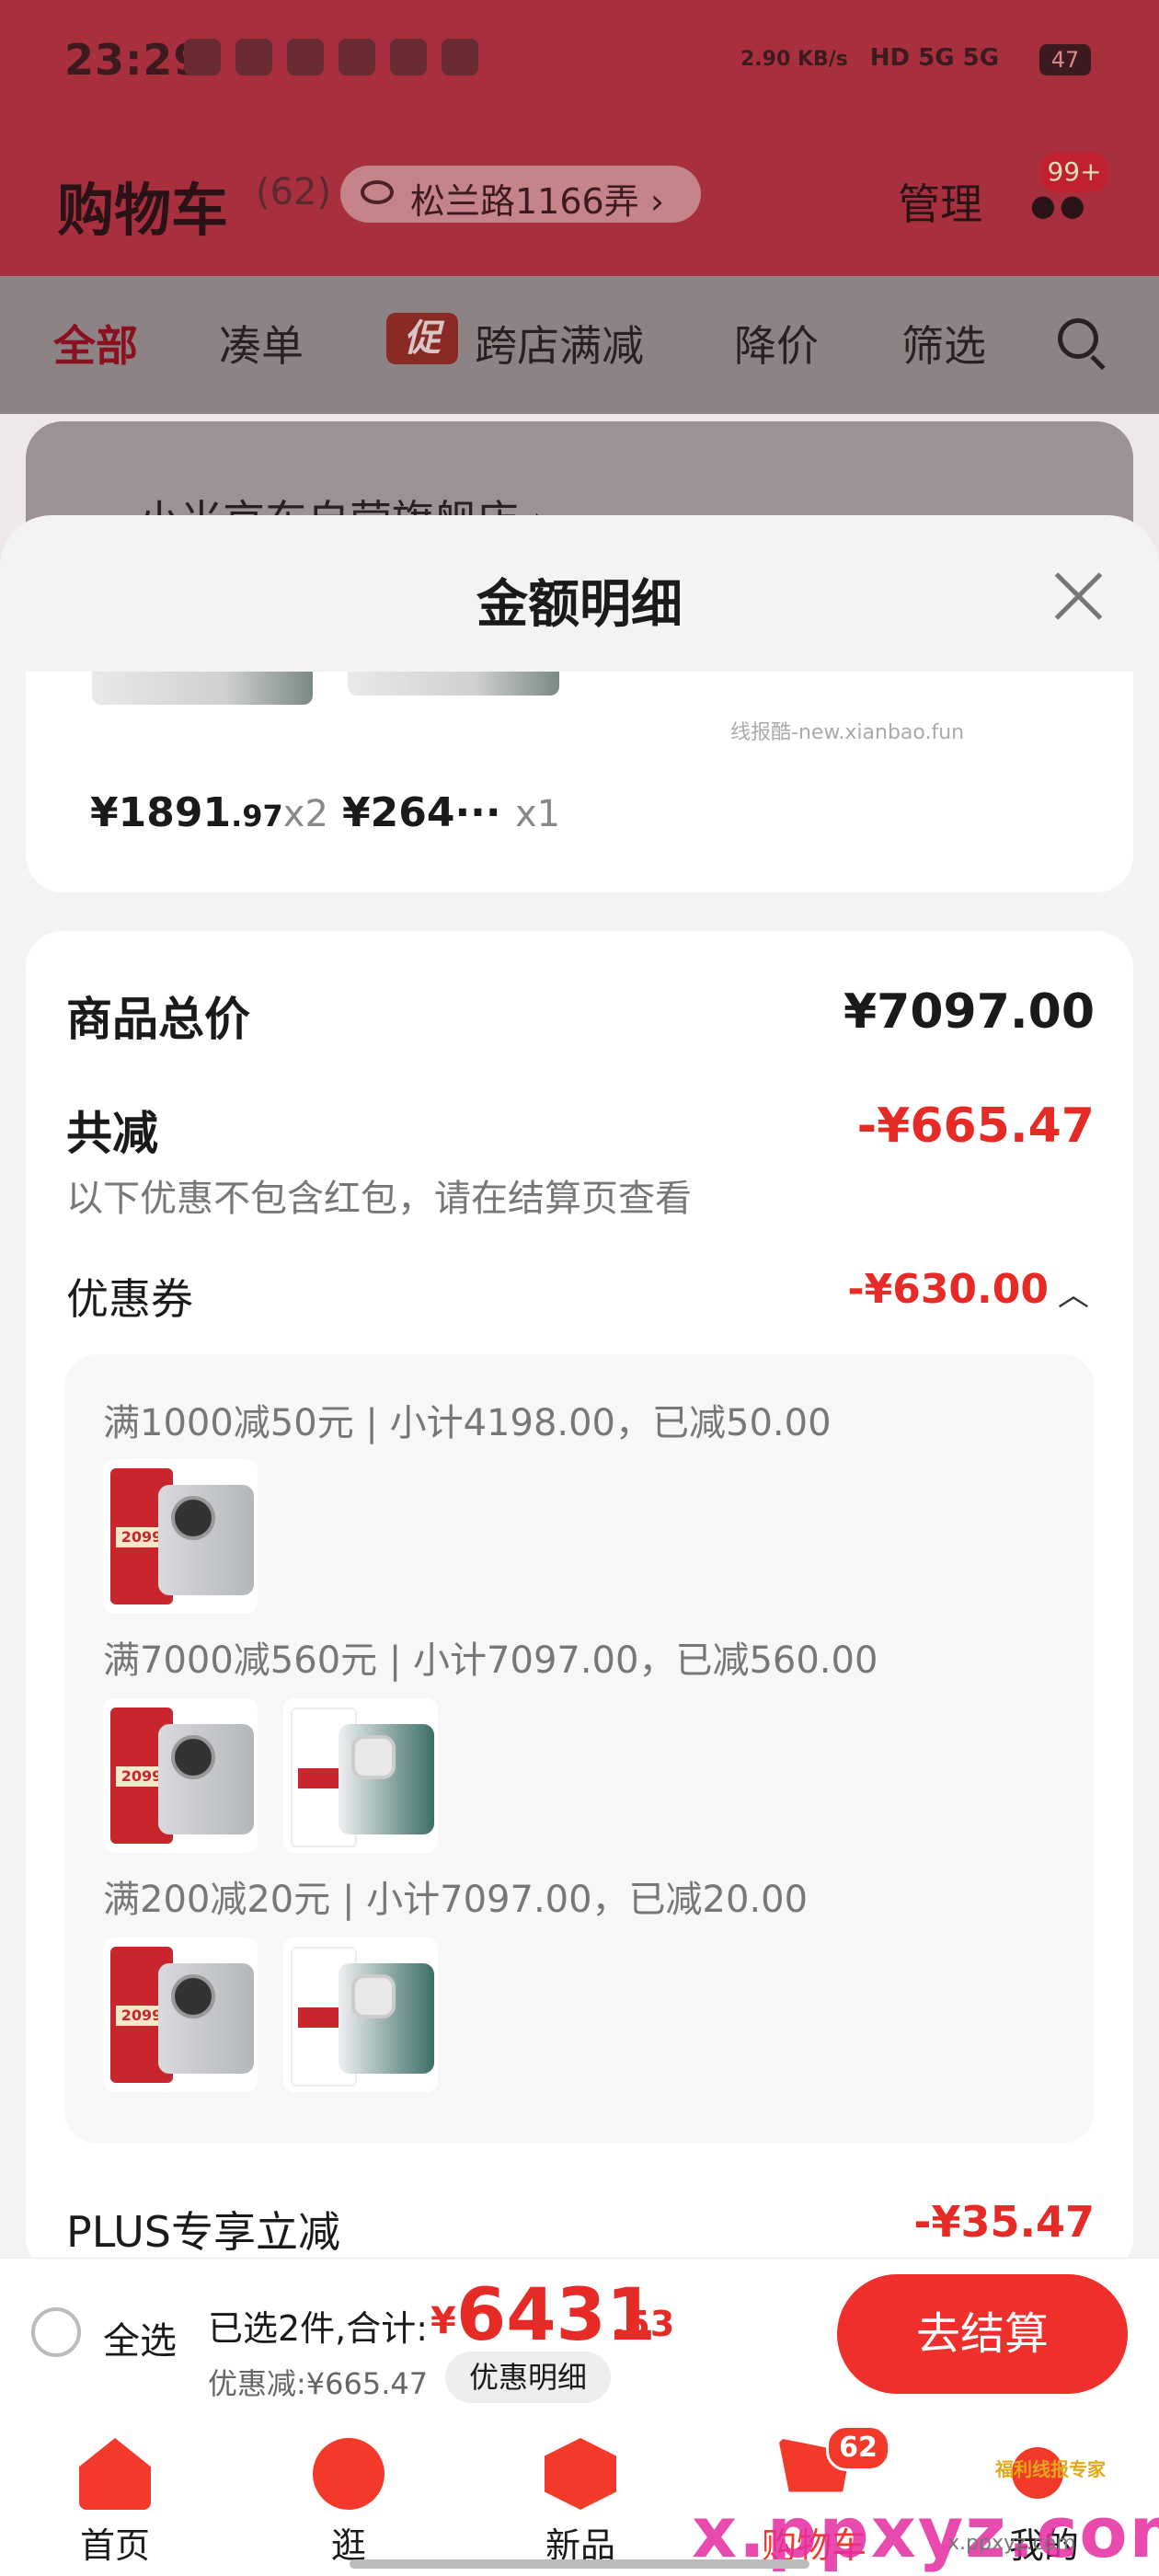 The width and height of the screenshot is (1159, 2576). I want to click on promo-tag: 促, so click(422, 338).